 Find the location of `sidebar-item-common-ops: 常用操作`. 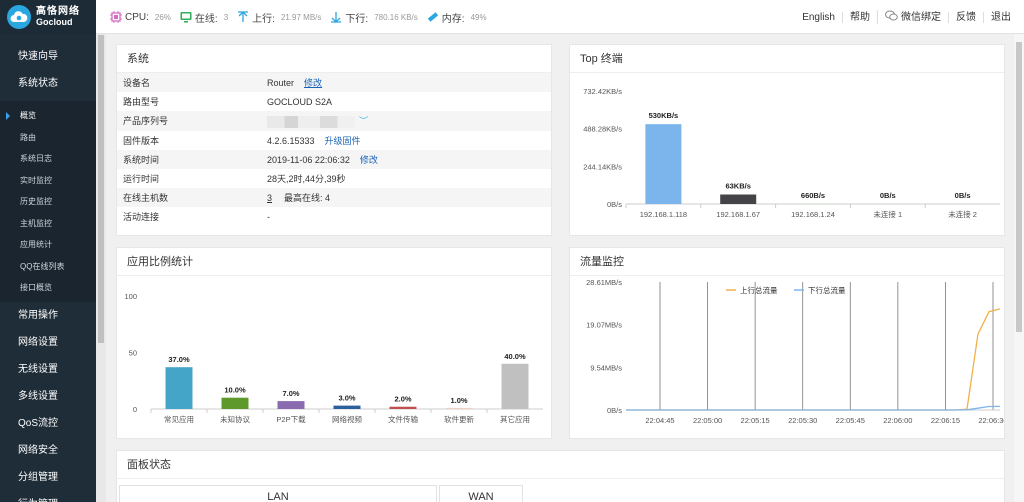

sidebar-item-common-ops: 常用操作 is located at coordinates (48, 315).